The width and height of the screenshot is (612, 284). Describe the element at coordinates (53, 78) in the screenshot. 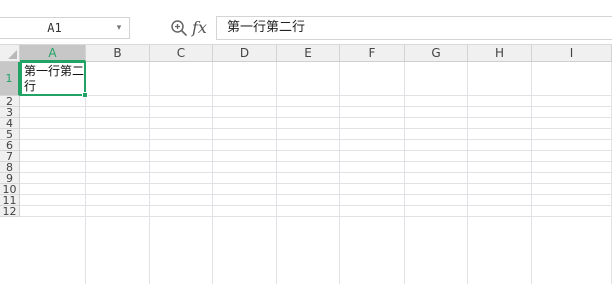

I see `selection-border` at that location.